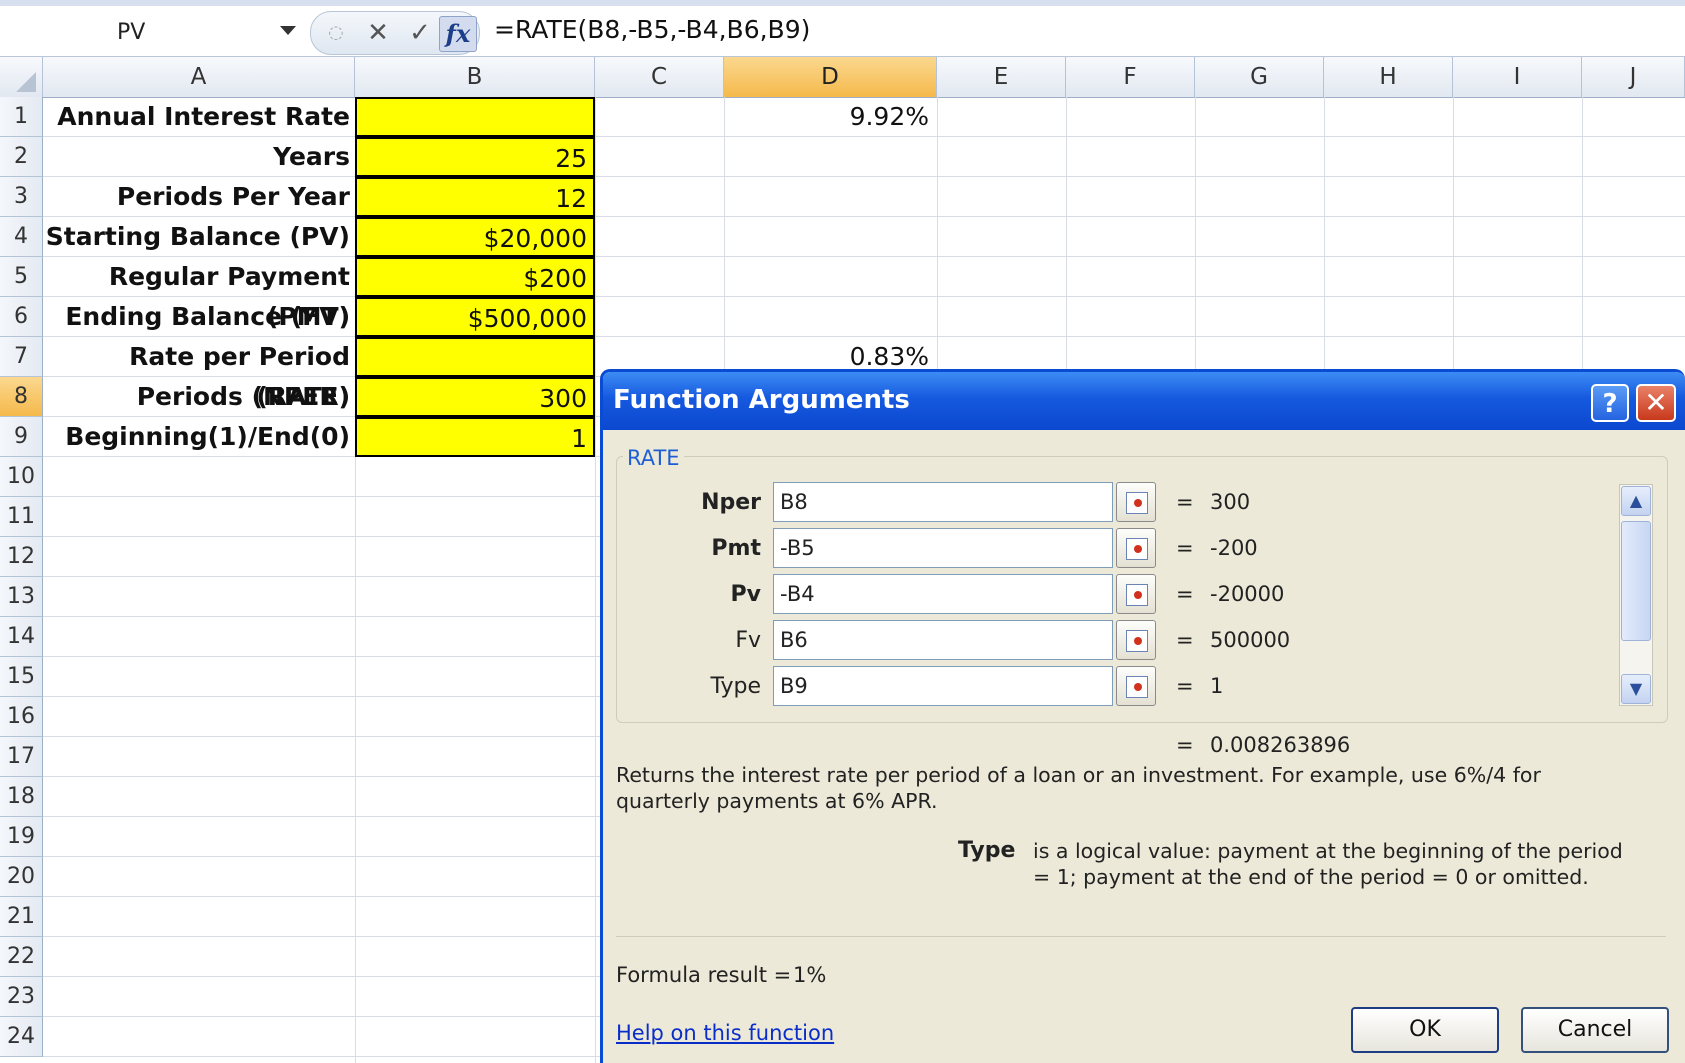  Describe the element at coordinates (1234, 548) in the screenshot. I see `pmt-result: -200` at that location.